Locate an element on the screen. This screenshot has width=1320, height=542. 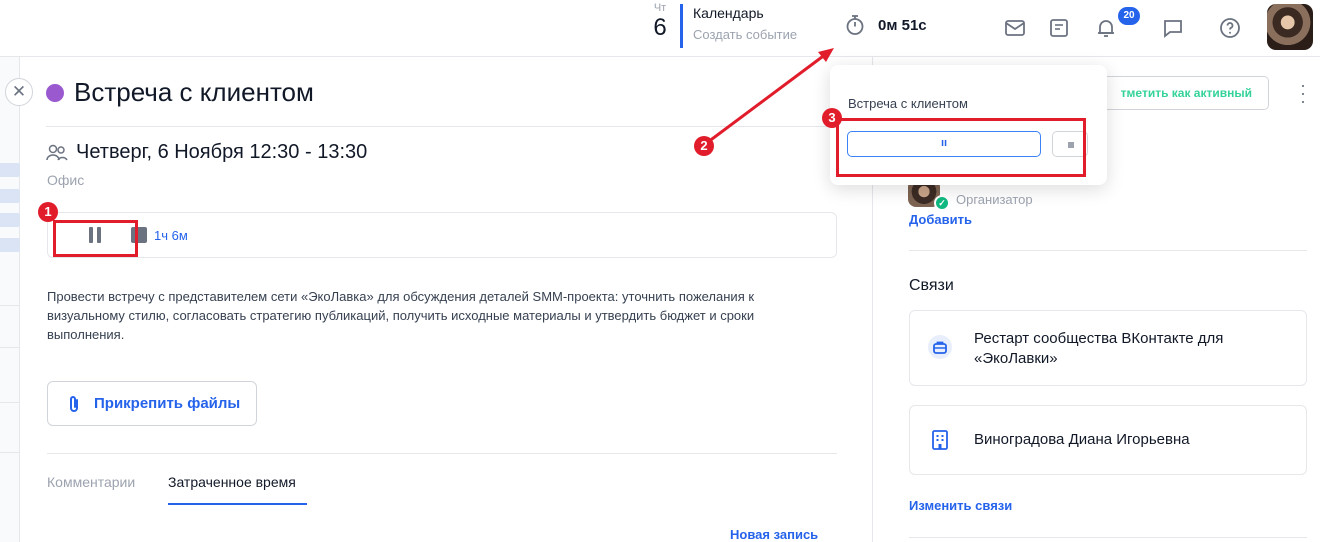
mark-active-button: тметить как активный is located at coordinates (1176, 93).